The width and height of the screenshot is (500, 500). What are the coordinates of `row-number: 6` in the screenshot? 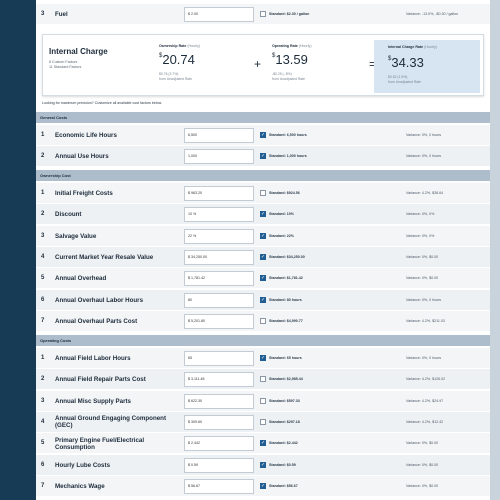 It's located at (43, 464).